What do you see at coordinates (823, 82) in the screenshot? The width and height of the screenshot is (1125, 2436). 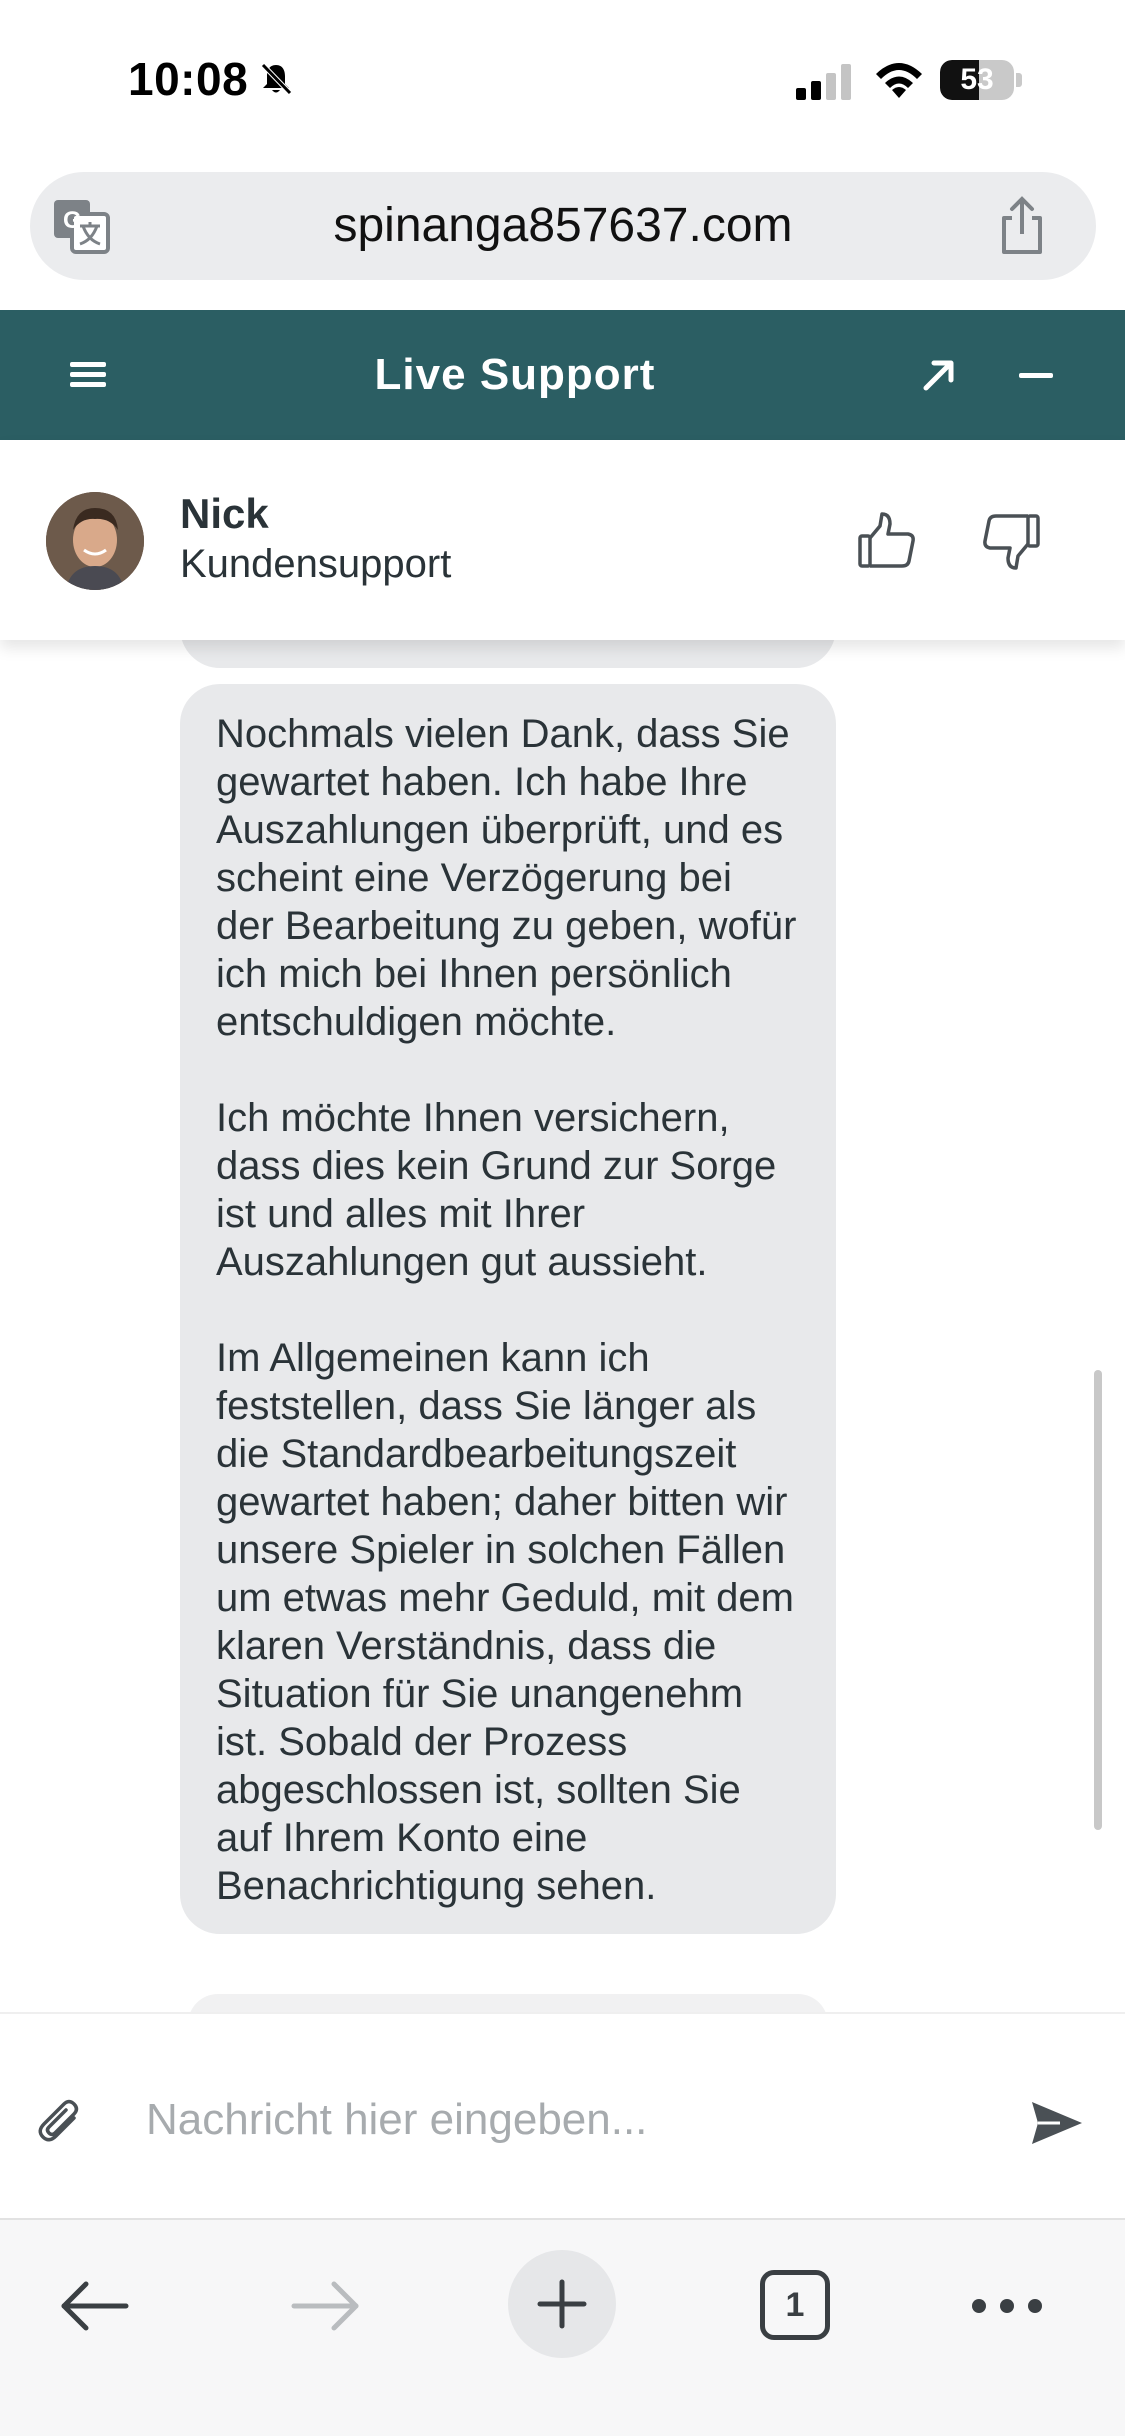 I see `signal-icon` at bounding box center [823, 82].